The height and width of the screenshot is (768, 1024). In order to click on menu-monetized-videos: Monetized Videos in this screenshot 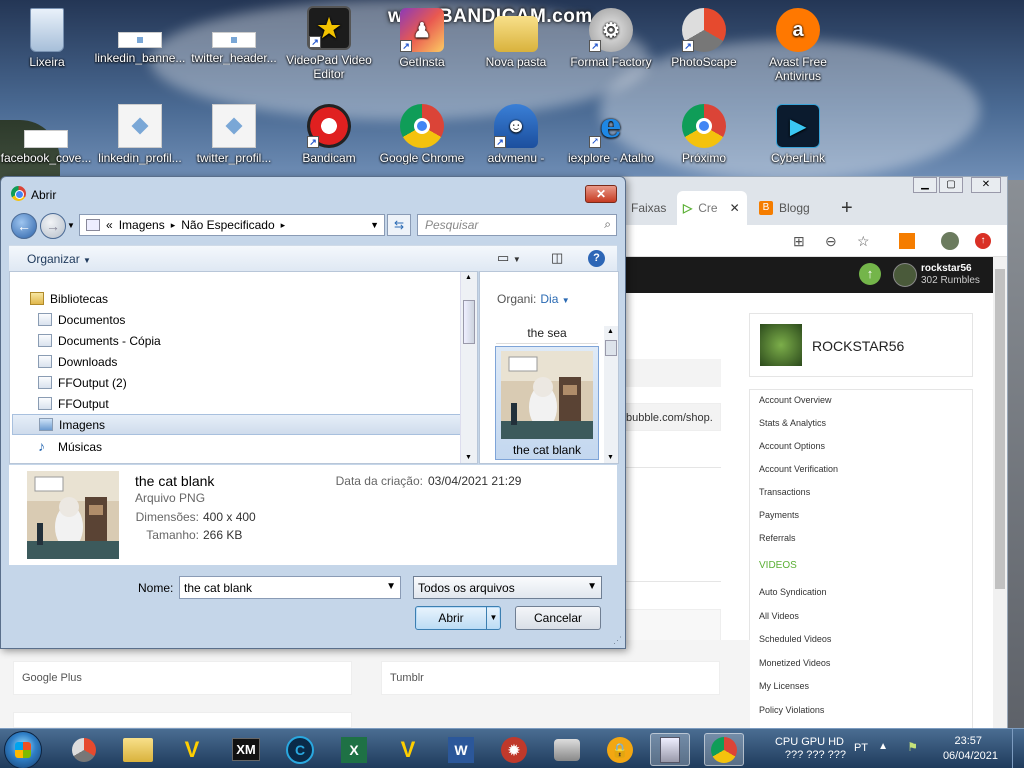, I will do `click(798, 670)`.